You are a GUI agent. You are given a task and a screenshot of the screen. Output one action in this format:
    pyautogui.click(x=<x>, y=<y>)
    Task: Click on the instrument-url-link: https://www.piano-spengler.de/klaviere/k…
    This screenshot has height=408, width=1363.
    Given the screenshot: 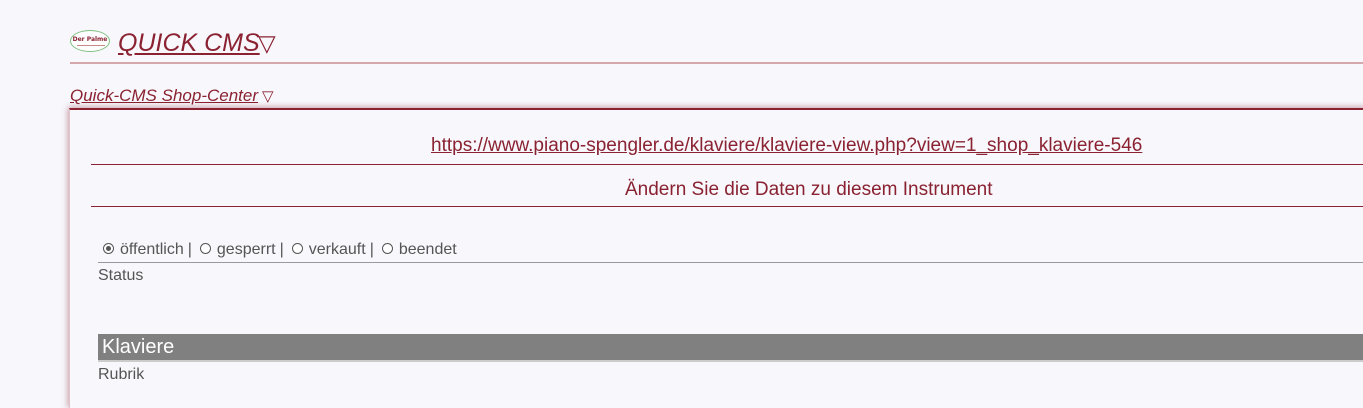 What is the action you would take?
    pyautogui.click(x=786, y=146)
    